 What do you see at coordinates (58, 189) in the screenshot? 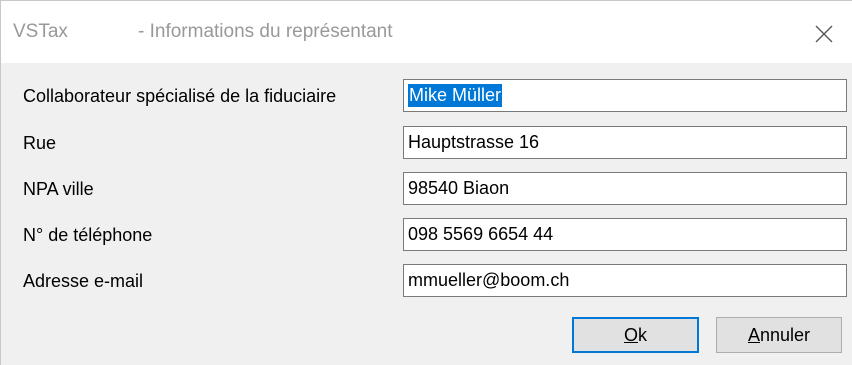
I see `label-zip-city: NPA ville` at bounding box center [58, 189].